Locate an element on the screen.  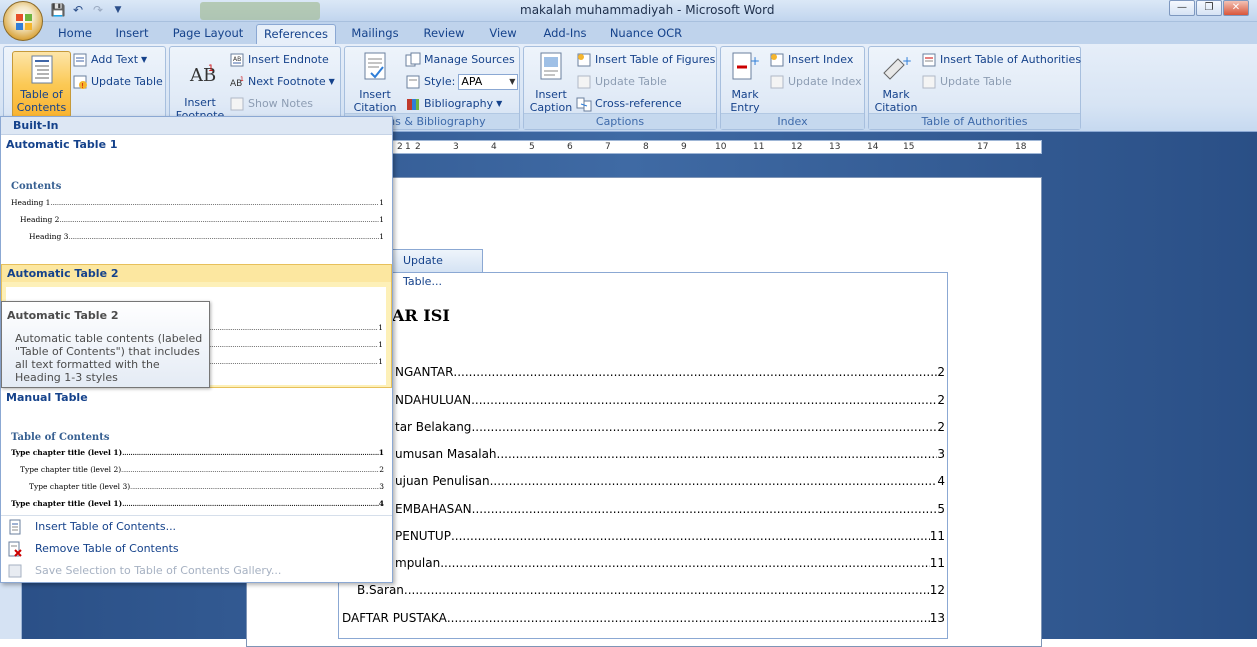
redo-icon: ↷ is located at coordinates (98, 10).